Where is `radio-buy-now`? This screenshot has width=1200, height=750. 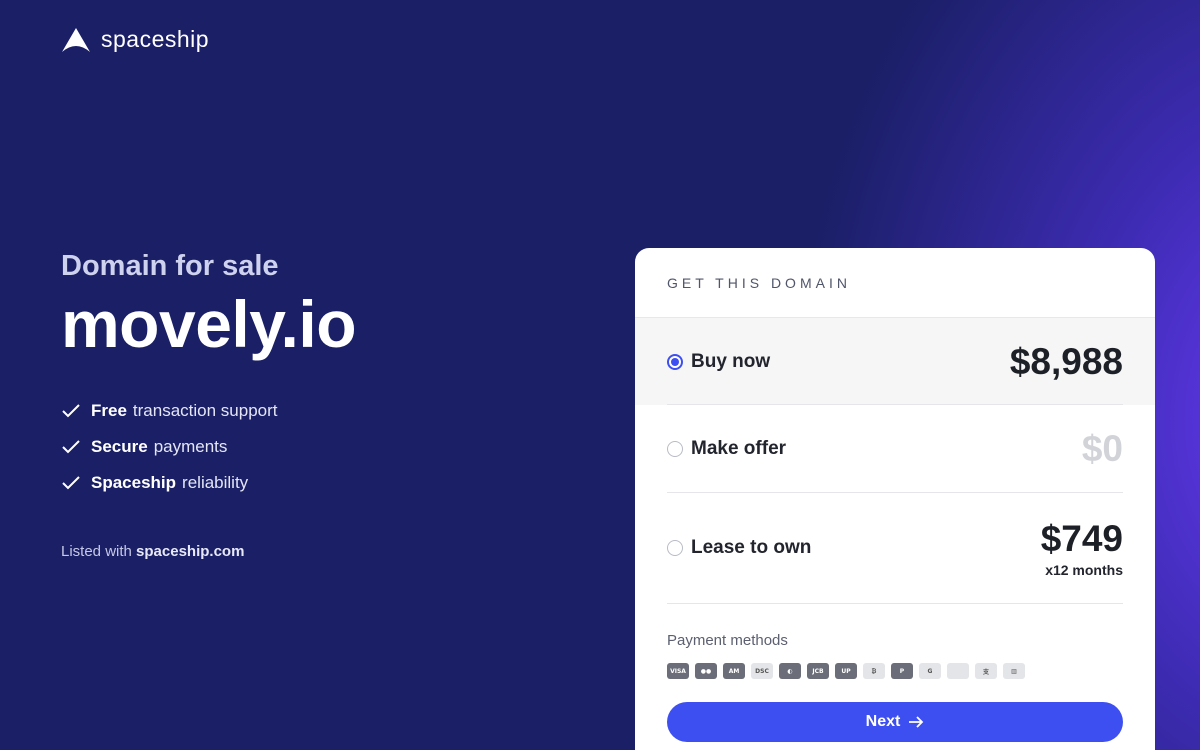
radio-buy-now is located at coordinates (675, 361).